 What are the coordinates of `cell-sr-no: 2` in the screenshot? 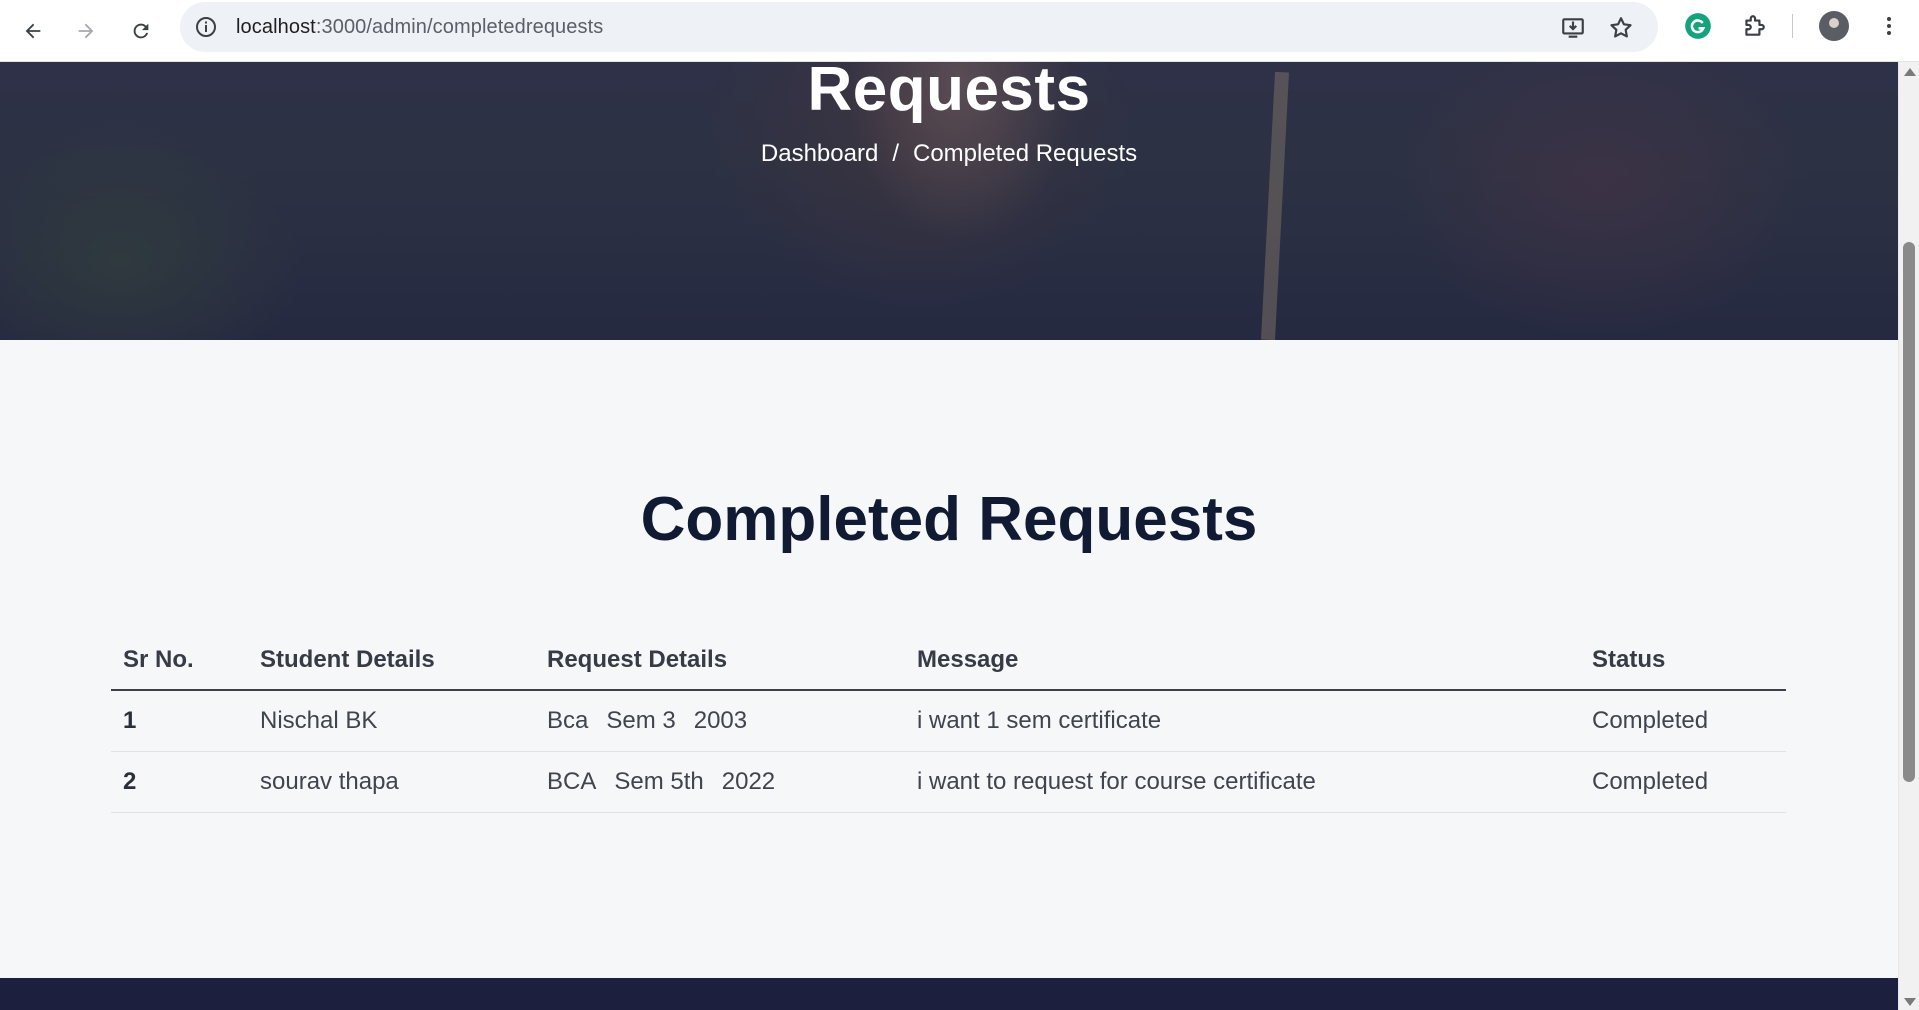 It's located at (179, 782).